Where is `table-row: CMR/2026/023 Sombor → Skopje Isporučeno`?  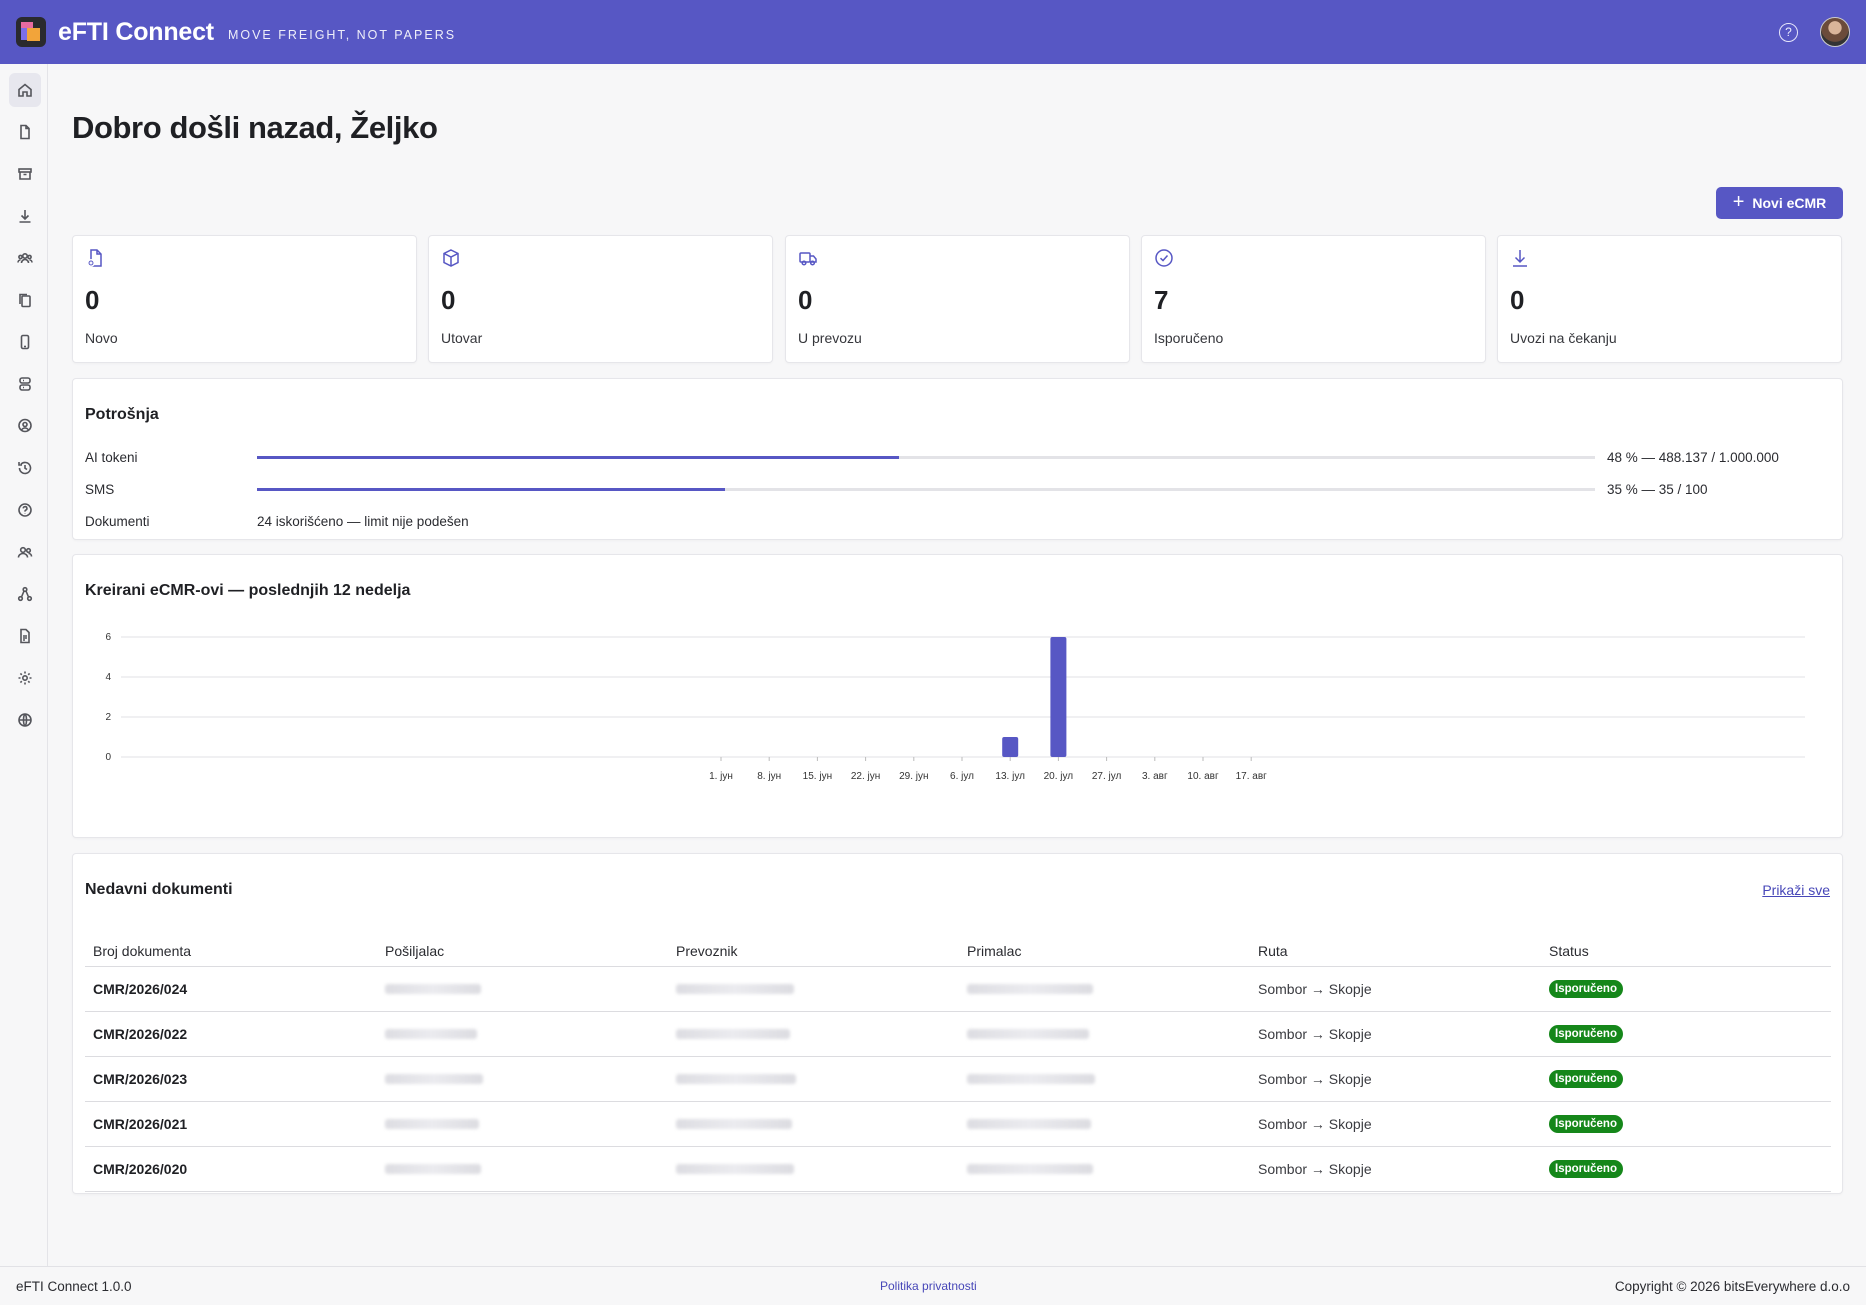 table-row: CMR/2026/023 Sombor → Skopje Isporučeno is located at coordinates (958, 1079).